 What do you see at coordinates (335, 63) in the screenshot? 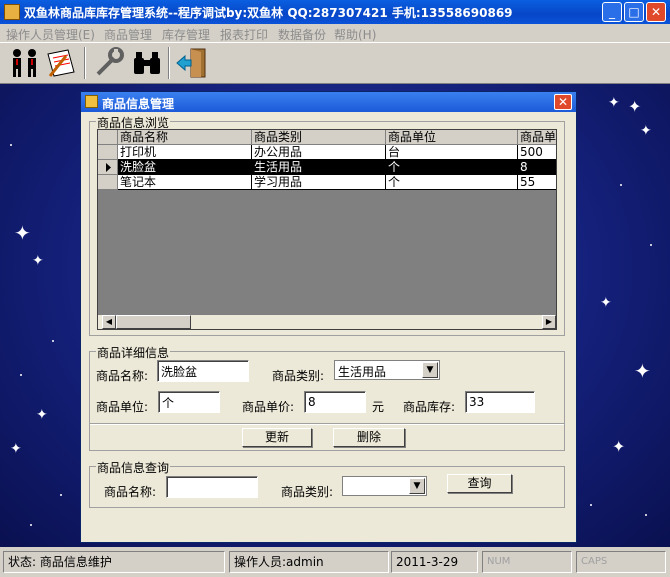
I see `toolbar` at bounding box center [335, 63].